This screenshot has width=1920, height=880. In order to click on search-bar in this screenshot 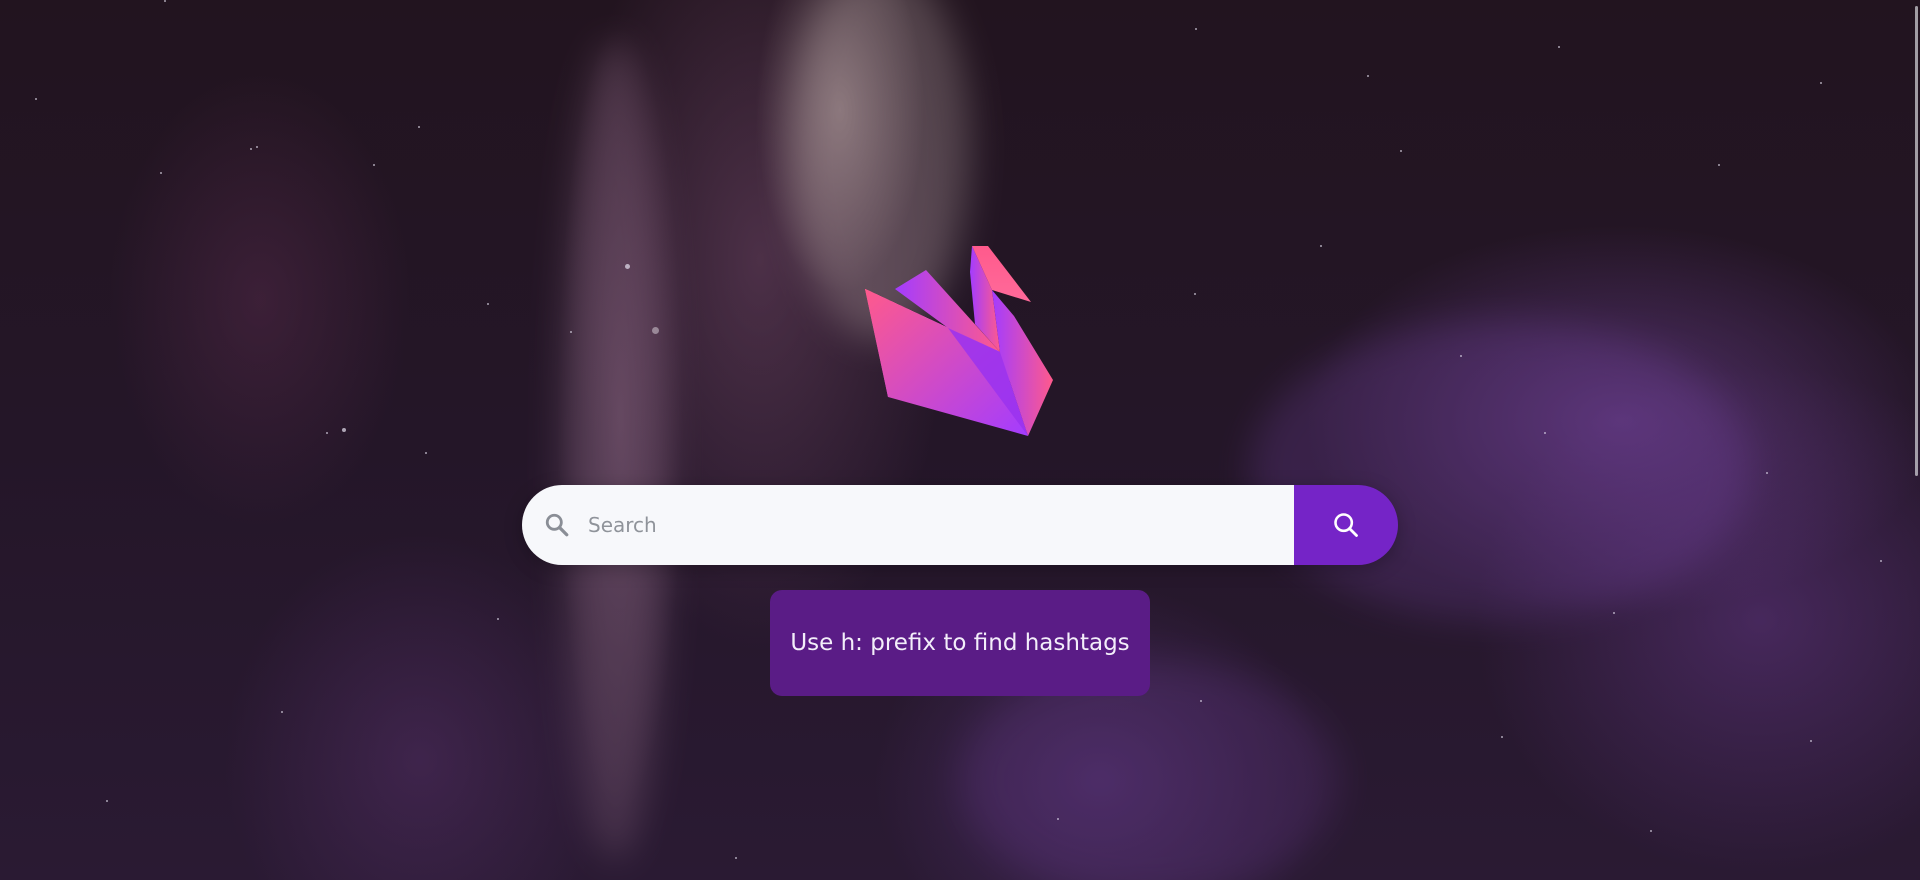, I will do `click(960, 525)`.